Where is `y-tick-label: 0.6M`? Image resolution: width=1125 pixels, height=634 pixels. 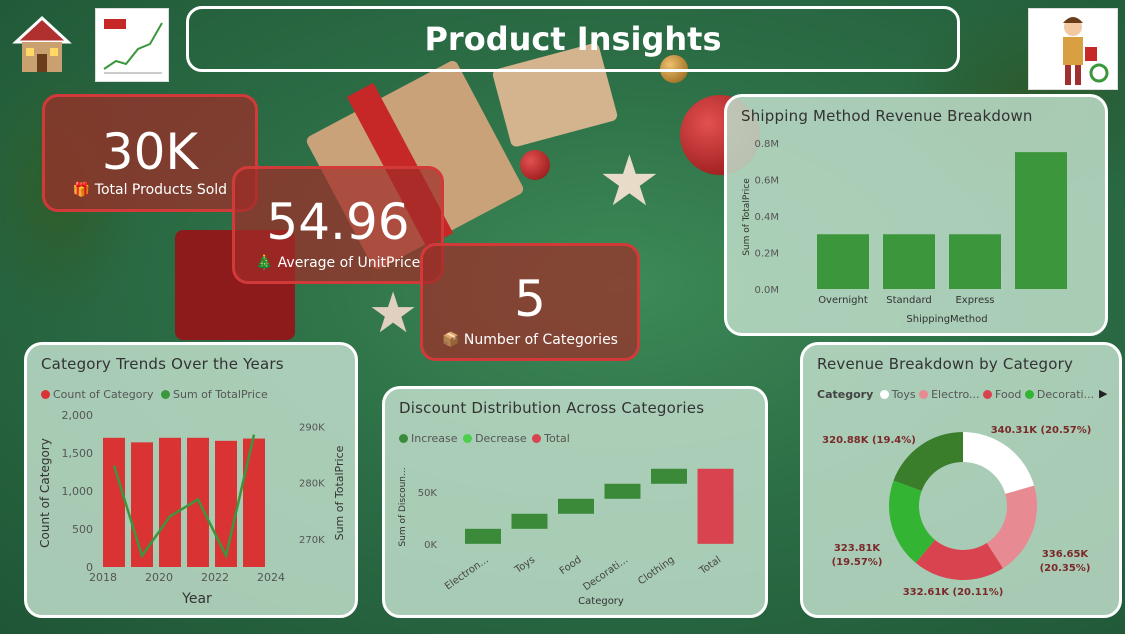 y-tick-label: 0.6M is located at coordinates (766, 181).